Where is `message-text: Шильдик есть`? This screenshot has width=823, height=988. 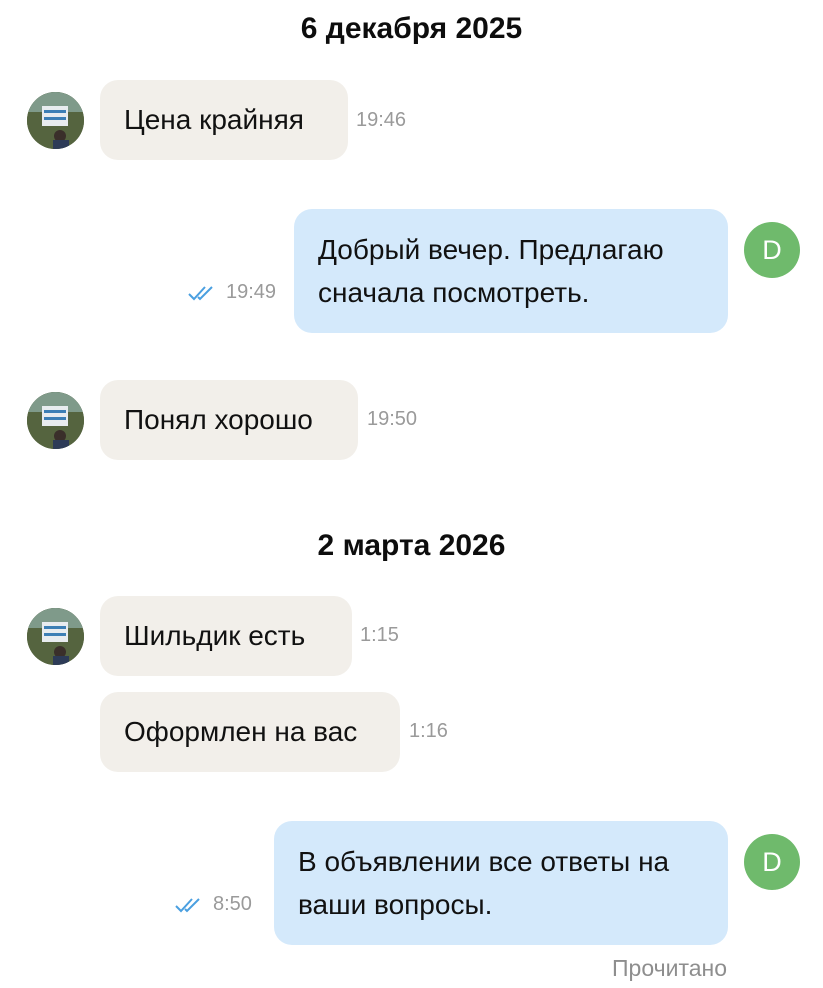 message-text: Шильдик есть is located at coordinates (215, 635).